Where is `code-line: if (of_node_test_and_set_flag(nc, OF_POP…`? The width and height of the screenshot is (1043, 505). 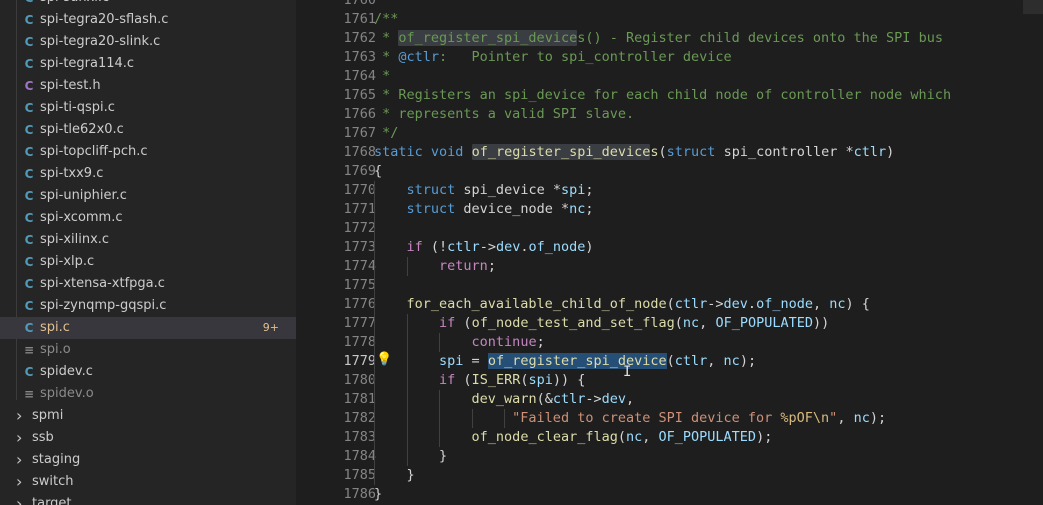
code-line: if (of_node_test_and_set_flag(nc, OF_POP… is located at coordinates (601, 323).